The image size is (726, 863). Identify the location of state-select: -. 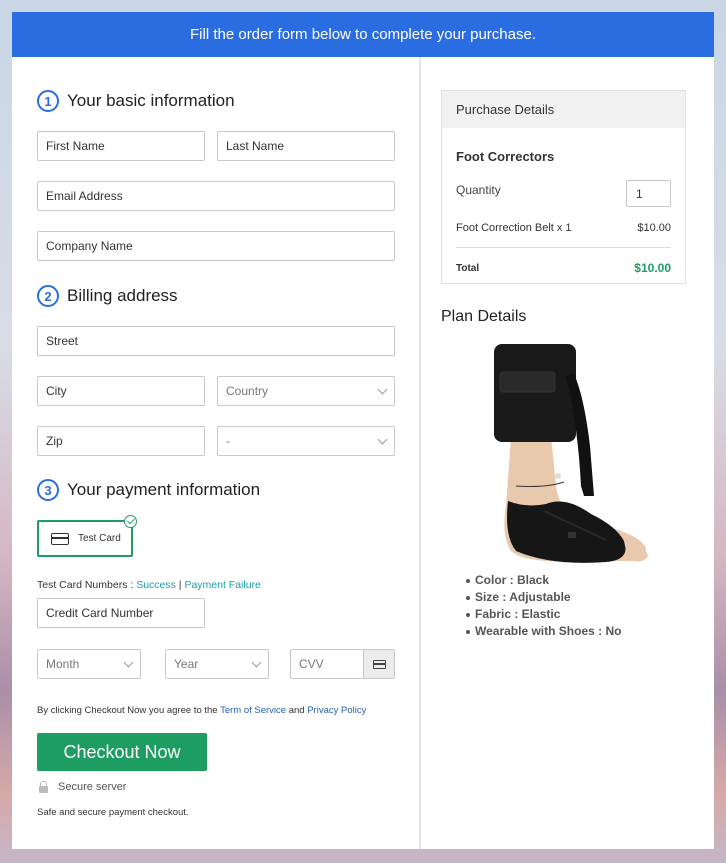
(306, 441).